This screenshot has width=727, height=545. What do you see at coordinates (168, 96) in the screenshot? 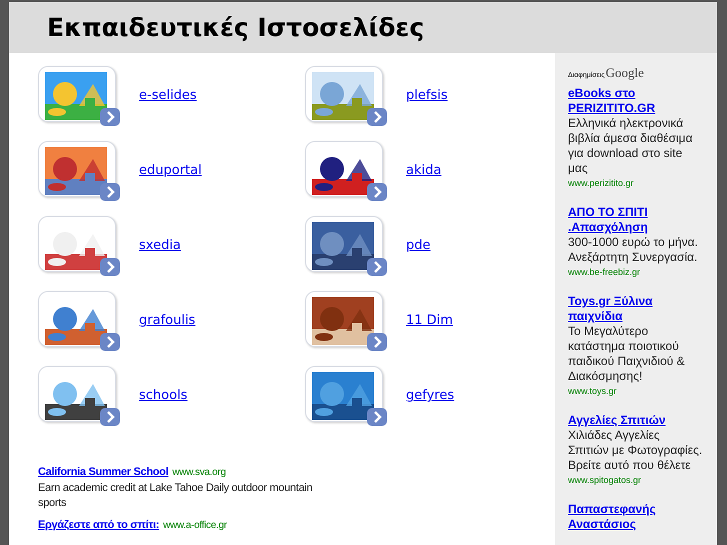
I see `site-link: e-selides` at bounding box center [168, 96].